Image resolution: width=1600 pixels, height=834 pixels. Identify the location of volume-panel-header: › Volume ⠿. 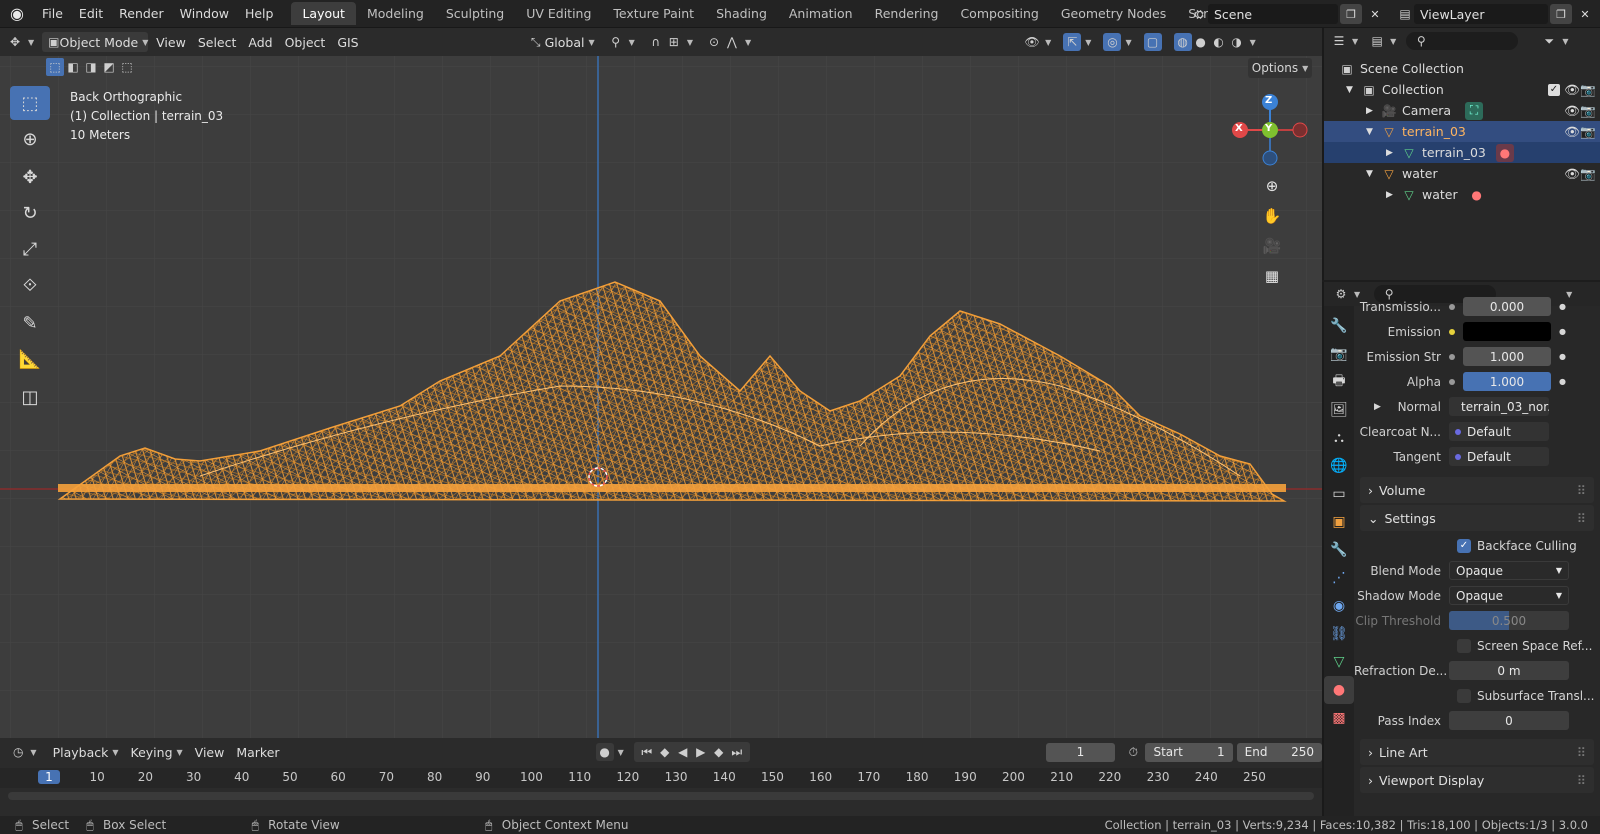
(1477, 490).